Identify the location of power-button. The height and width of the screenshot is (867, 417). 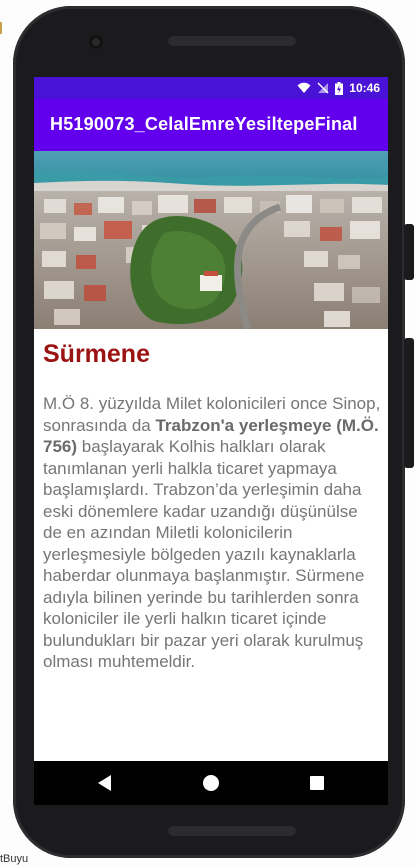
(409, 252).